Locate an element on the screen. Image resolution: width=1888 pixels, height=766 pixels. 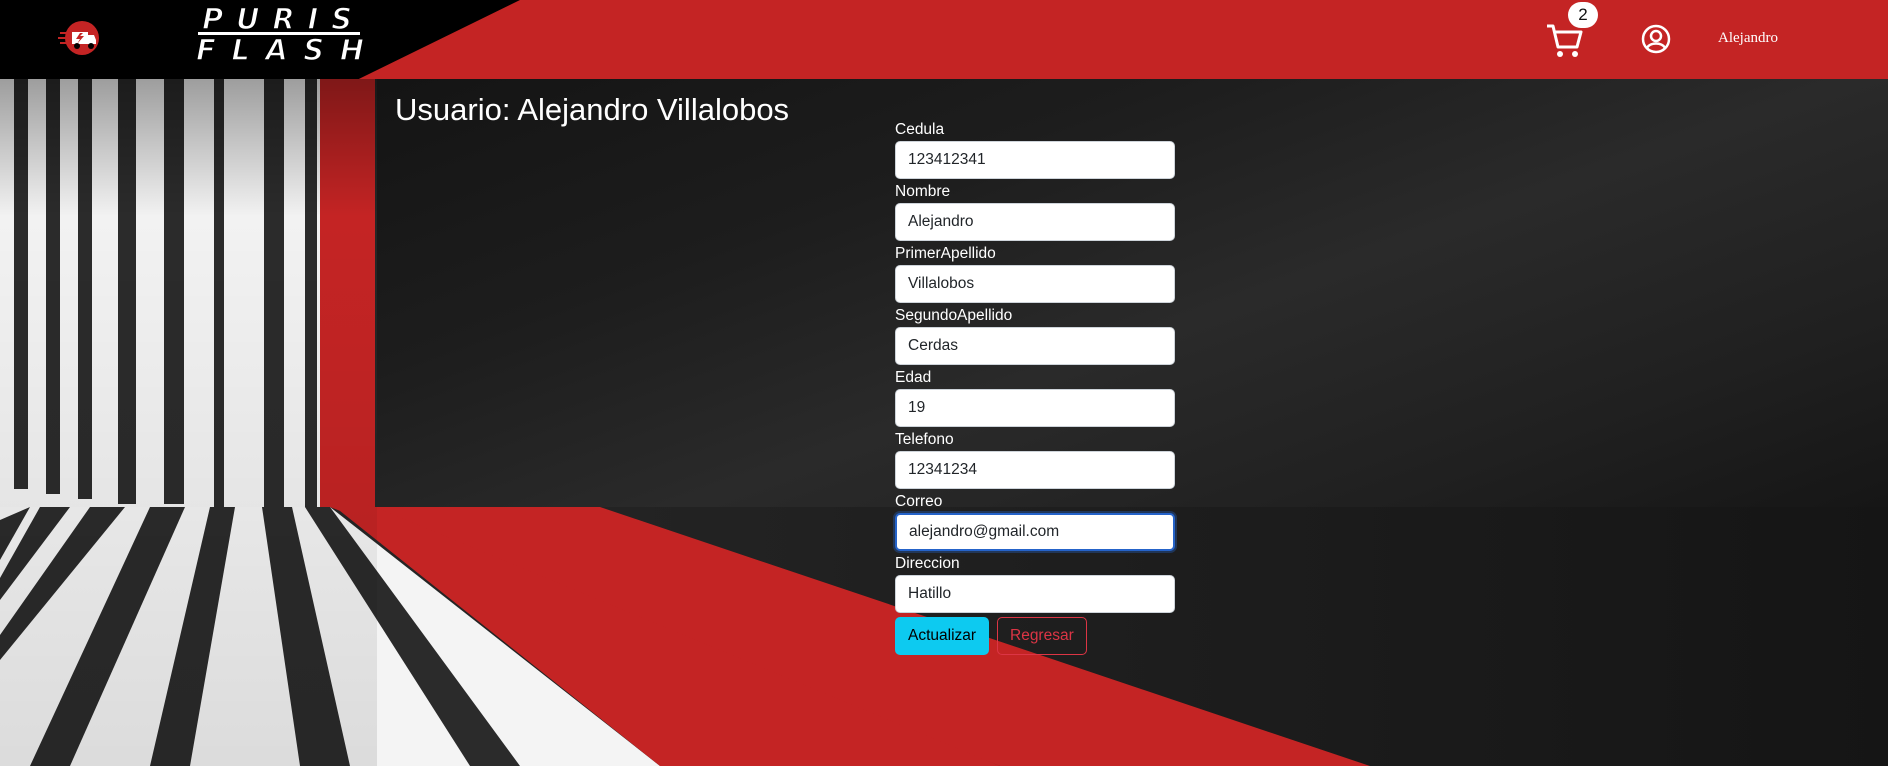
puris-flash-logo: PURIS FLASH is located at coordinates (284, 34).